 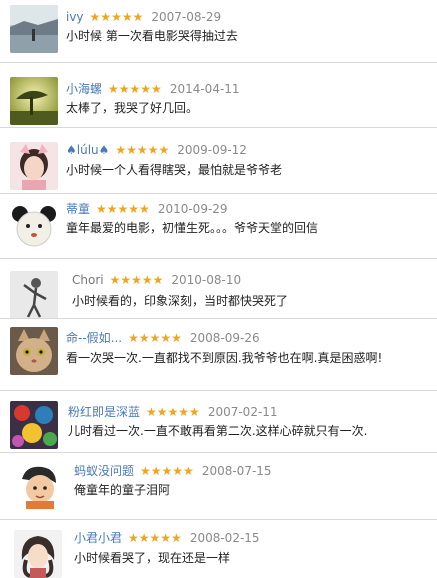 I want to click on username-link: ♠lúlu♠, so click(x=87, y=150).